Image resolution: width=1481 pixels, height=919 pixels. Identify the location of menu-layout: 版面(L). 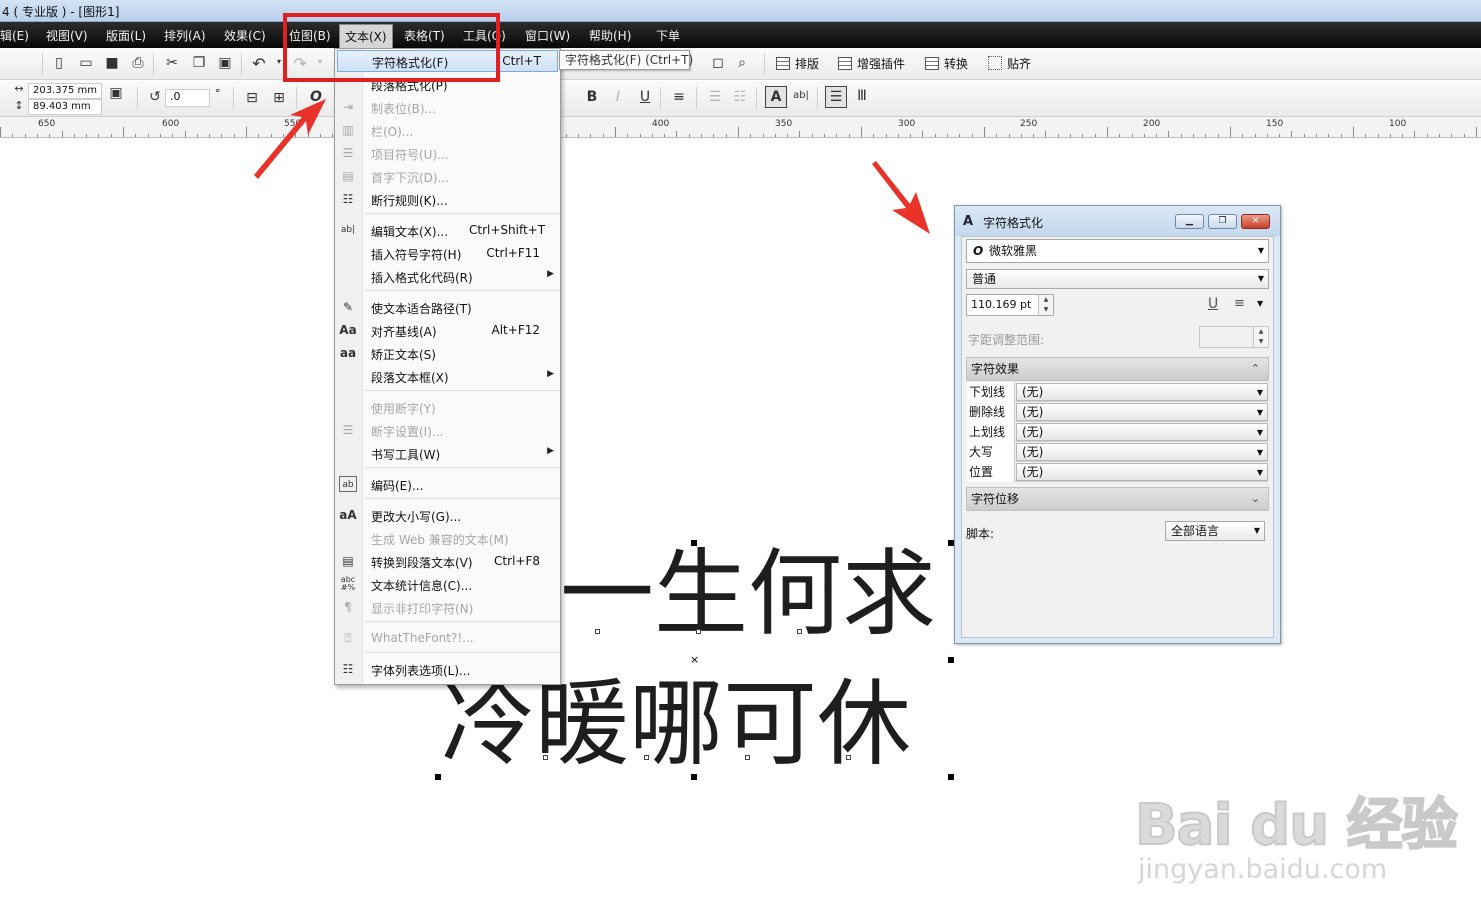
(126, 35).